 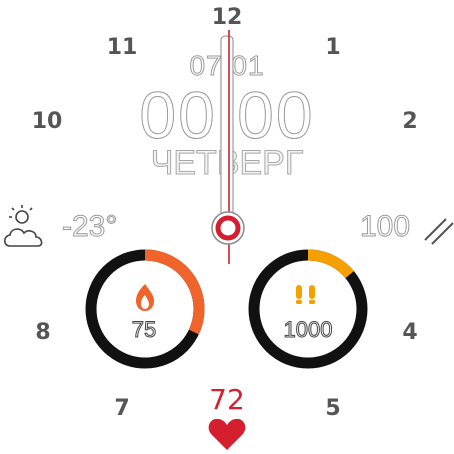 What do you see at coordinates (228, 147) in the screenshot?
I see `analog-hands` at bounding box center [228, 147].